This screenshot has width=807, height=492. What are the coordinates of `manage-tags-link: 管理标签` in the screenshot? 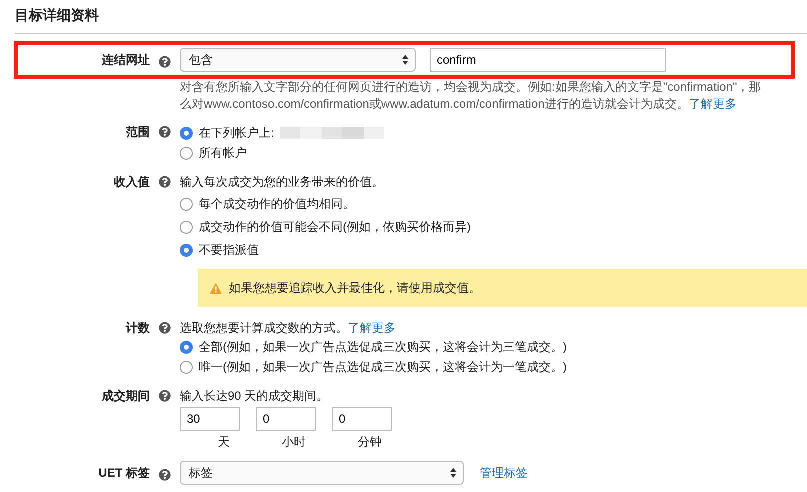 It's located at (504, 473).